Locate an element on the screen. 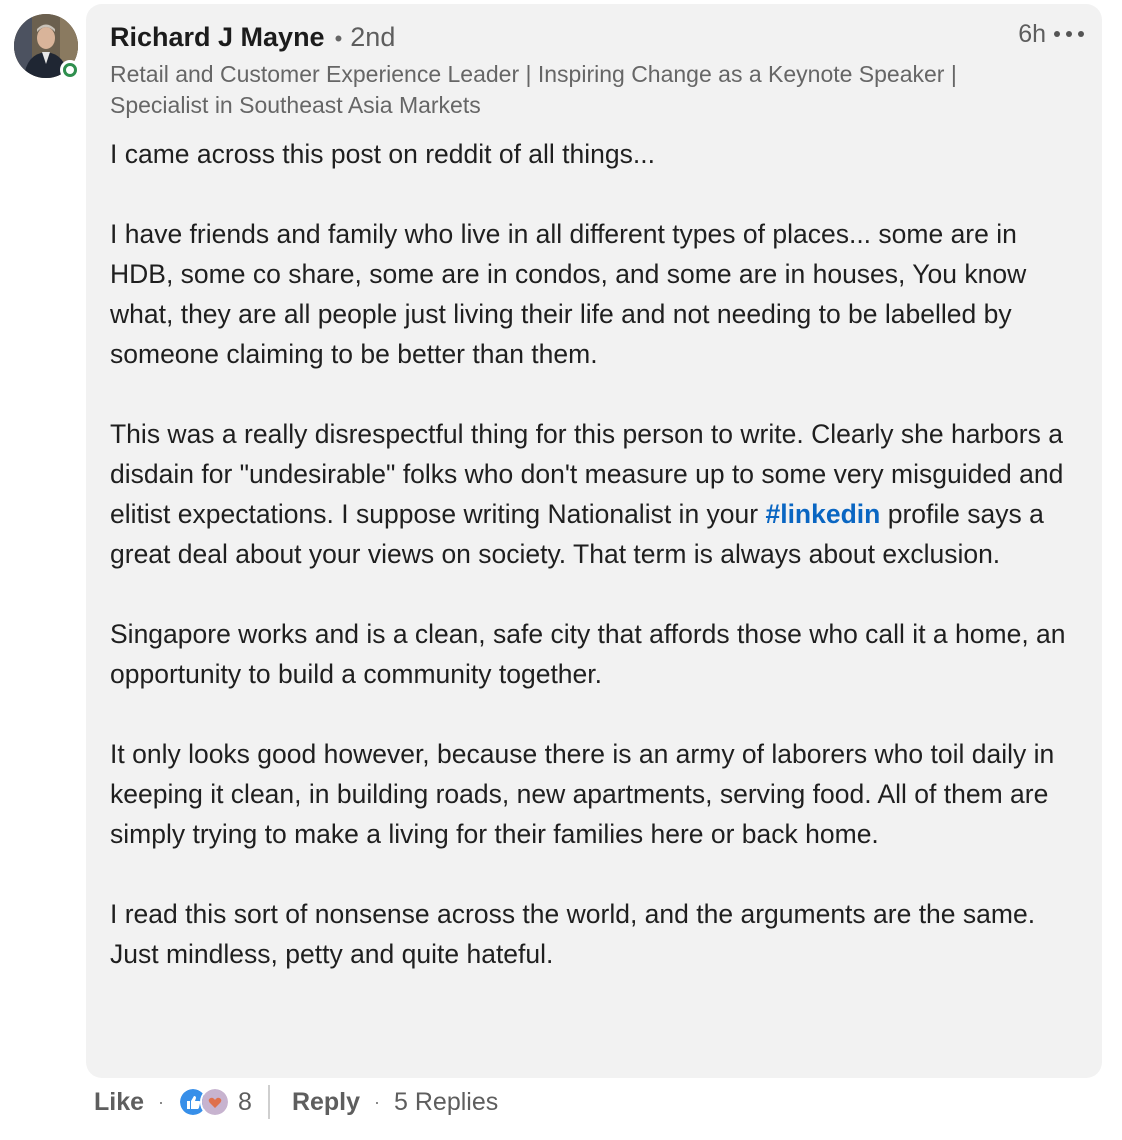 The width and height of the screenshot is (1122, 1140). reaction-count: 8 is located at coordinates (245, 1101).